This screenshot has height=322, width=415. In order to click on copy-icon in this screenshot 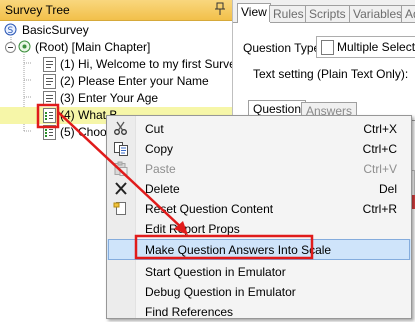, I will do `click(121, 149)`.